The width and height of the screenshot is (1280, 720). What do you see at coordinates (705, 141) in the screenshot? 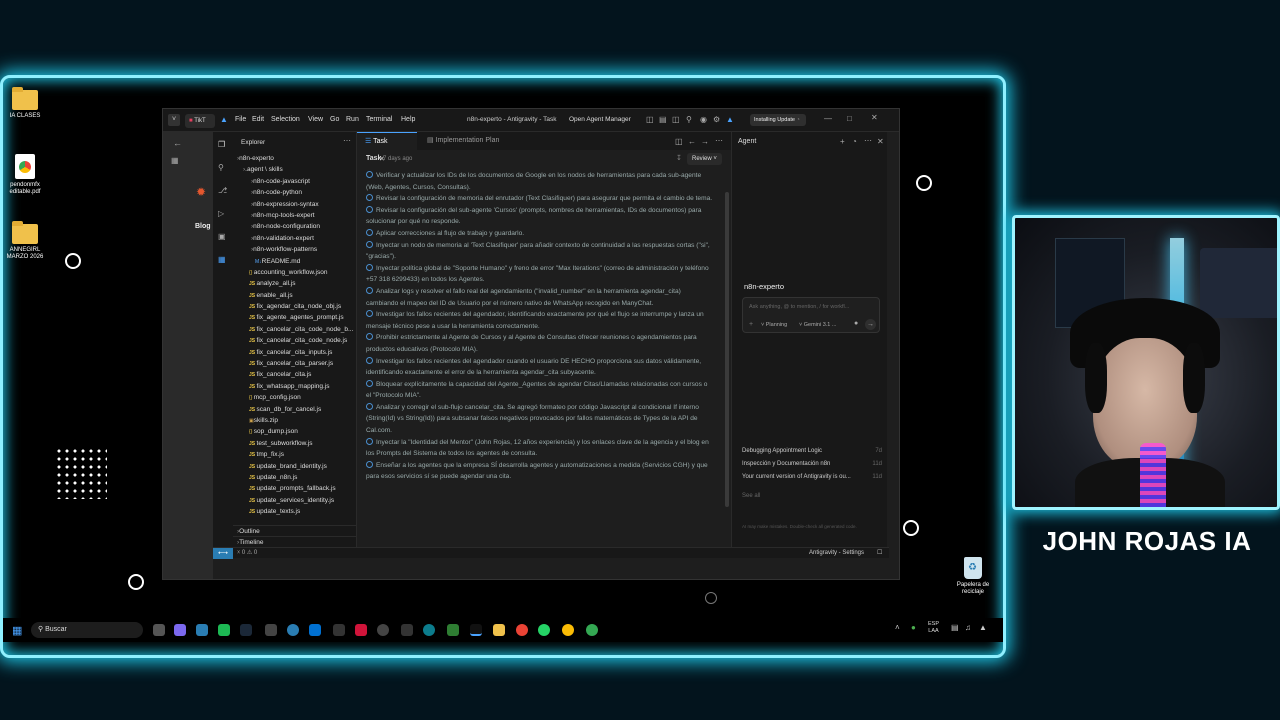
I see `forward-arrow-icon: →` at bounding box center [705, 141].